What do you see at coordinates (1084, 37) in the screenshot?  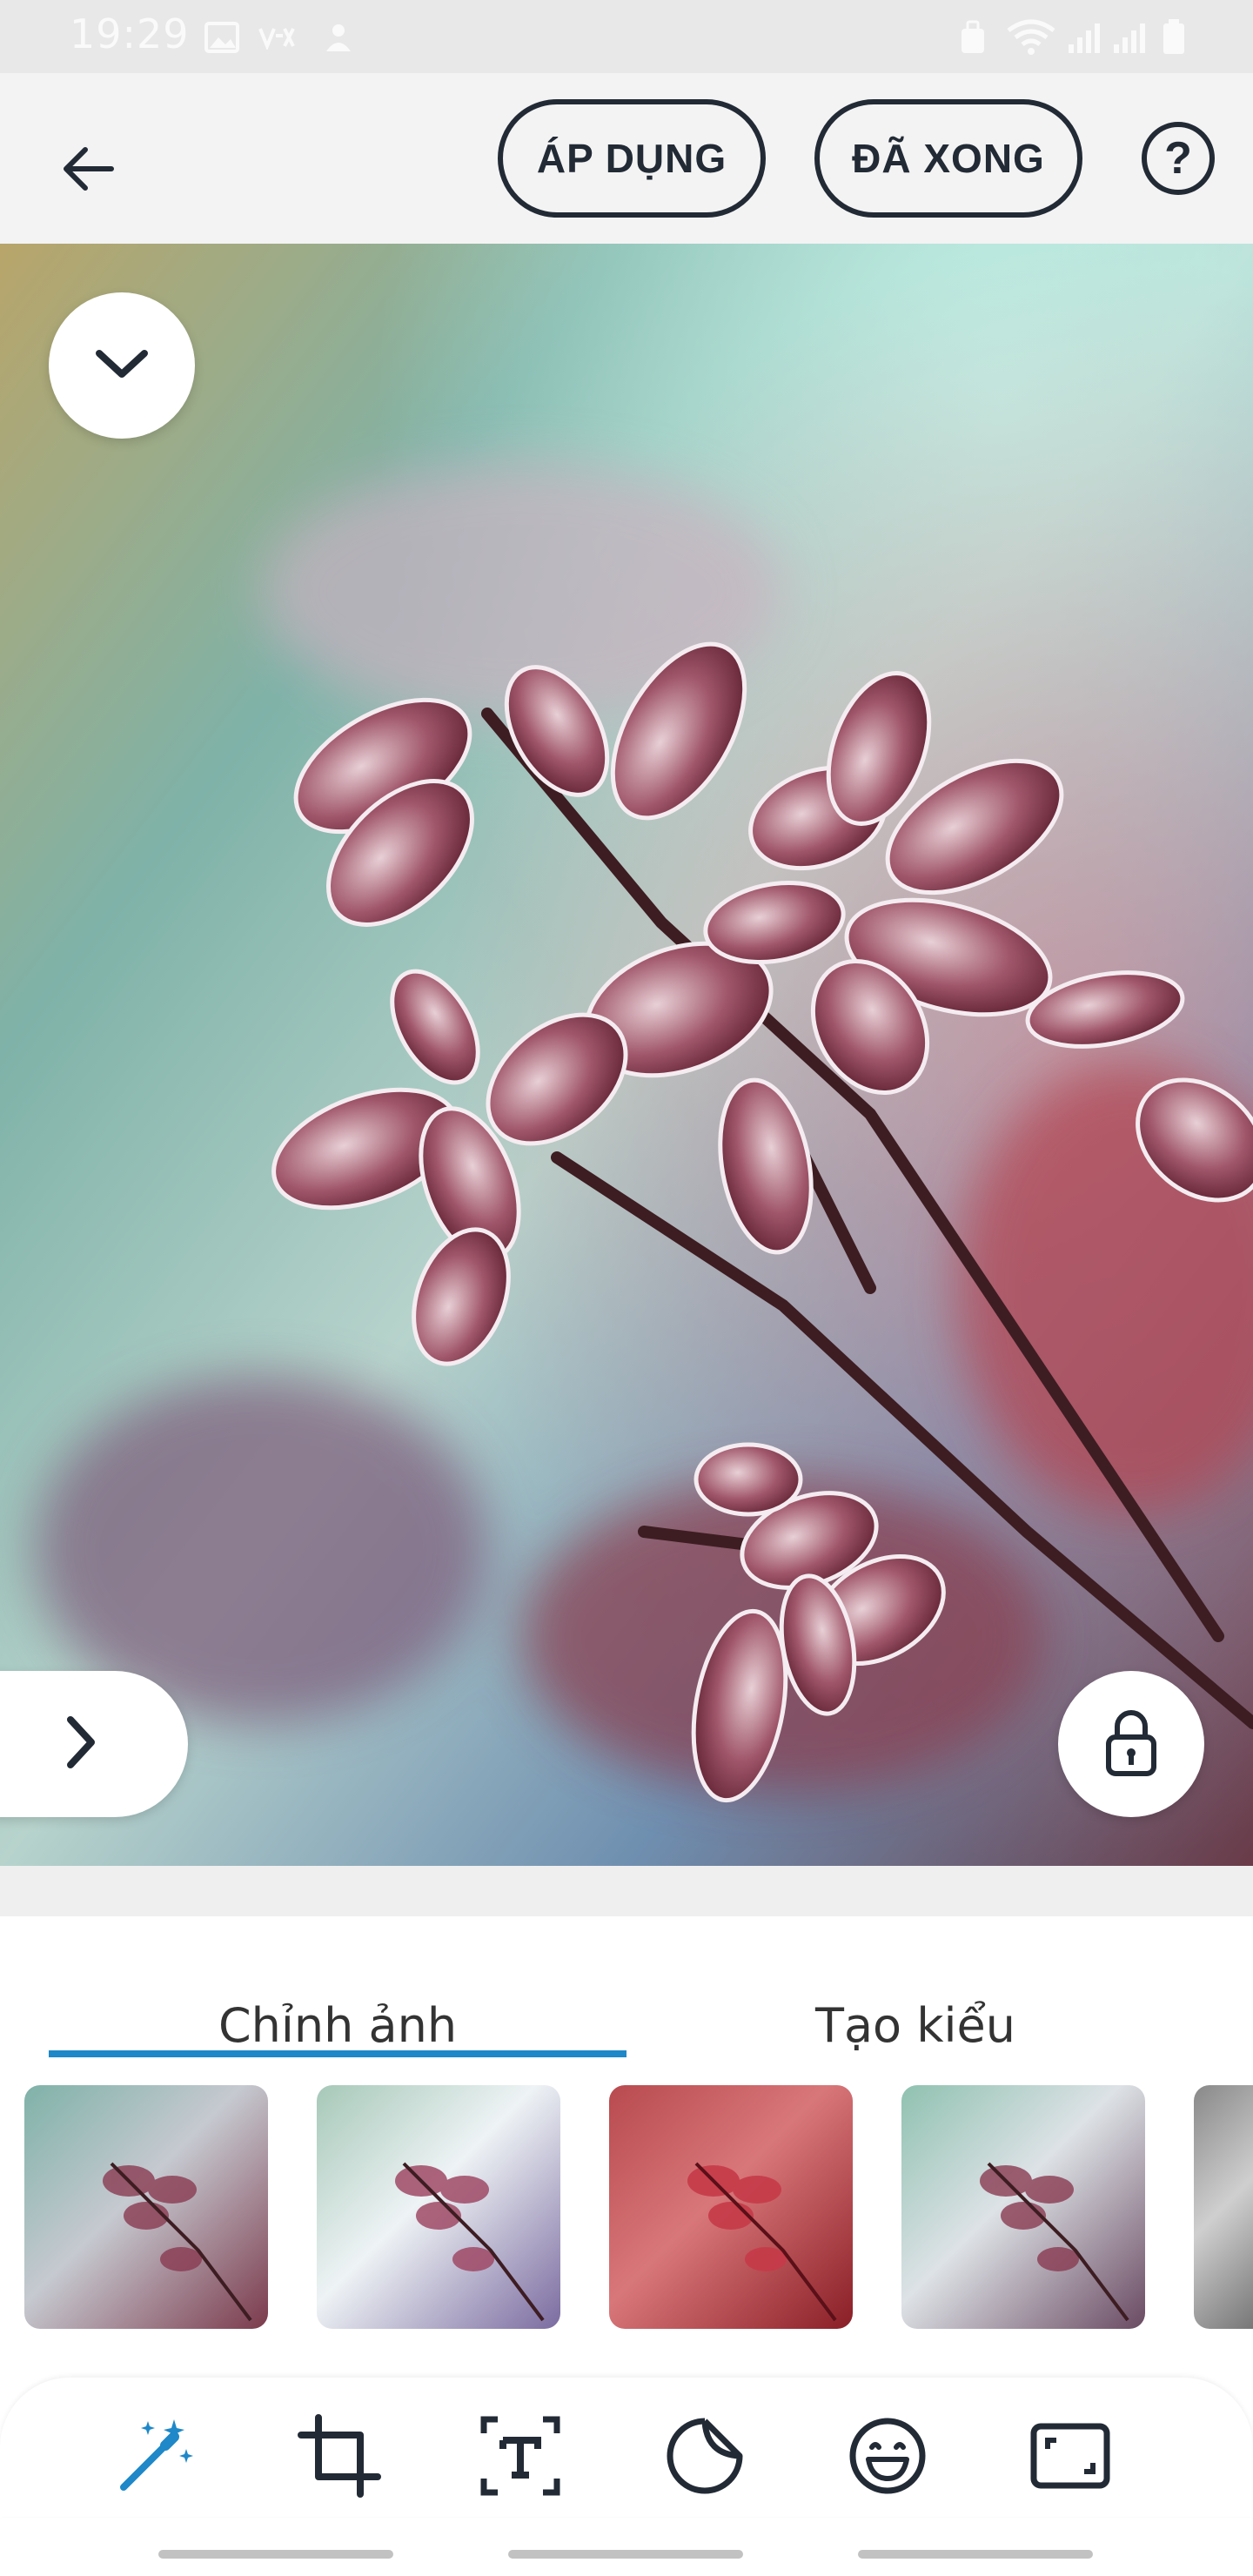 I see `signal-1-icon` at bounding box center [1084, 37].